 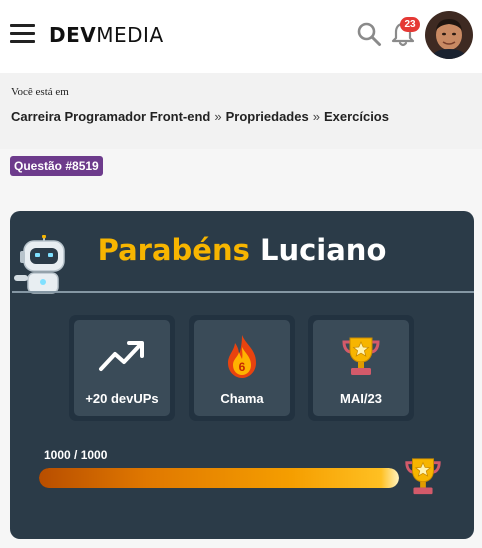 I want to click on progress-bar, so click(x=219, y=478).